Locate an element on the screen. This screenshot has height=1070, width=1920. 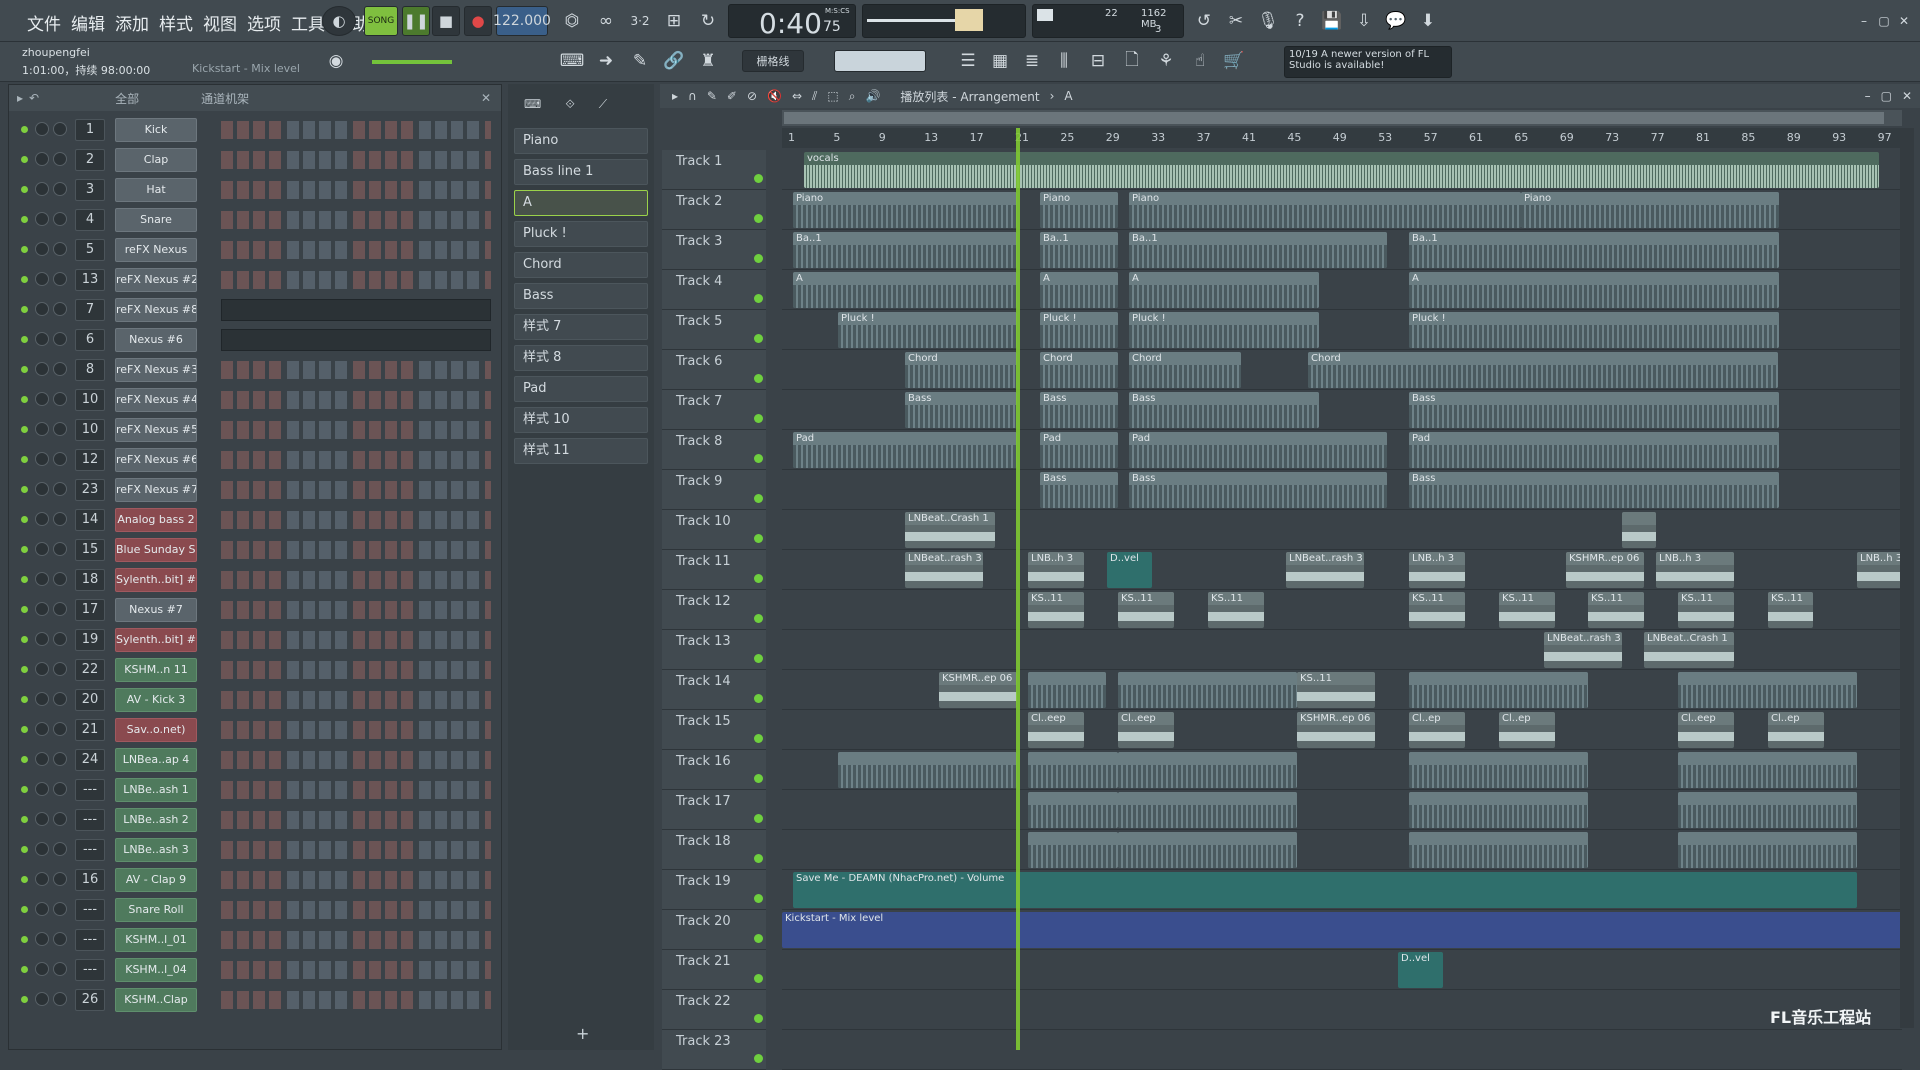
track-header: Track 22 is located at coordinates (714, 1010).